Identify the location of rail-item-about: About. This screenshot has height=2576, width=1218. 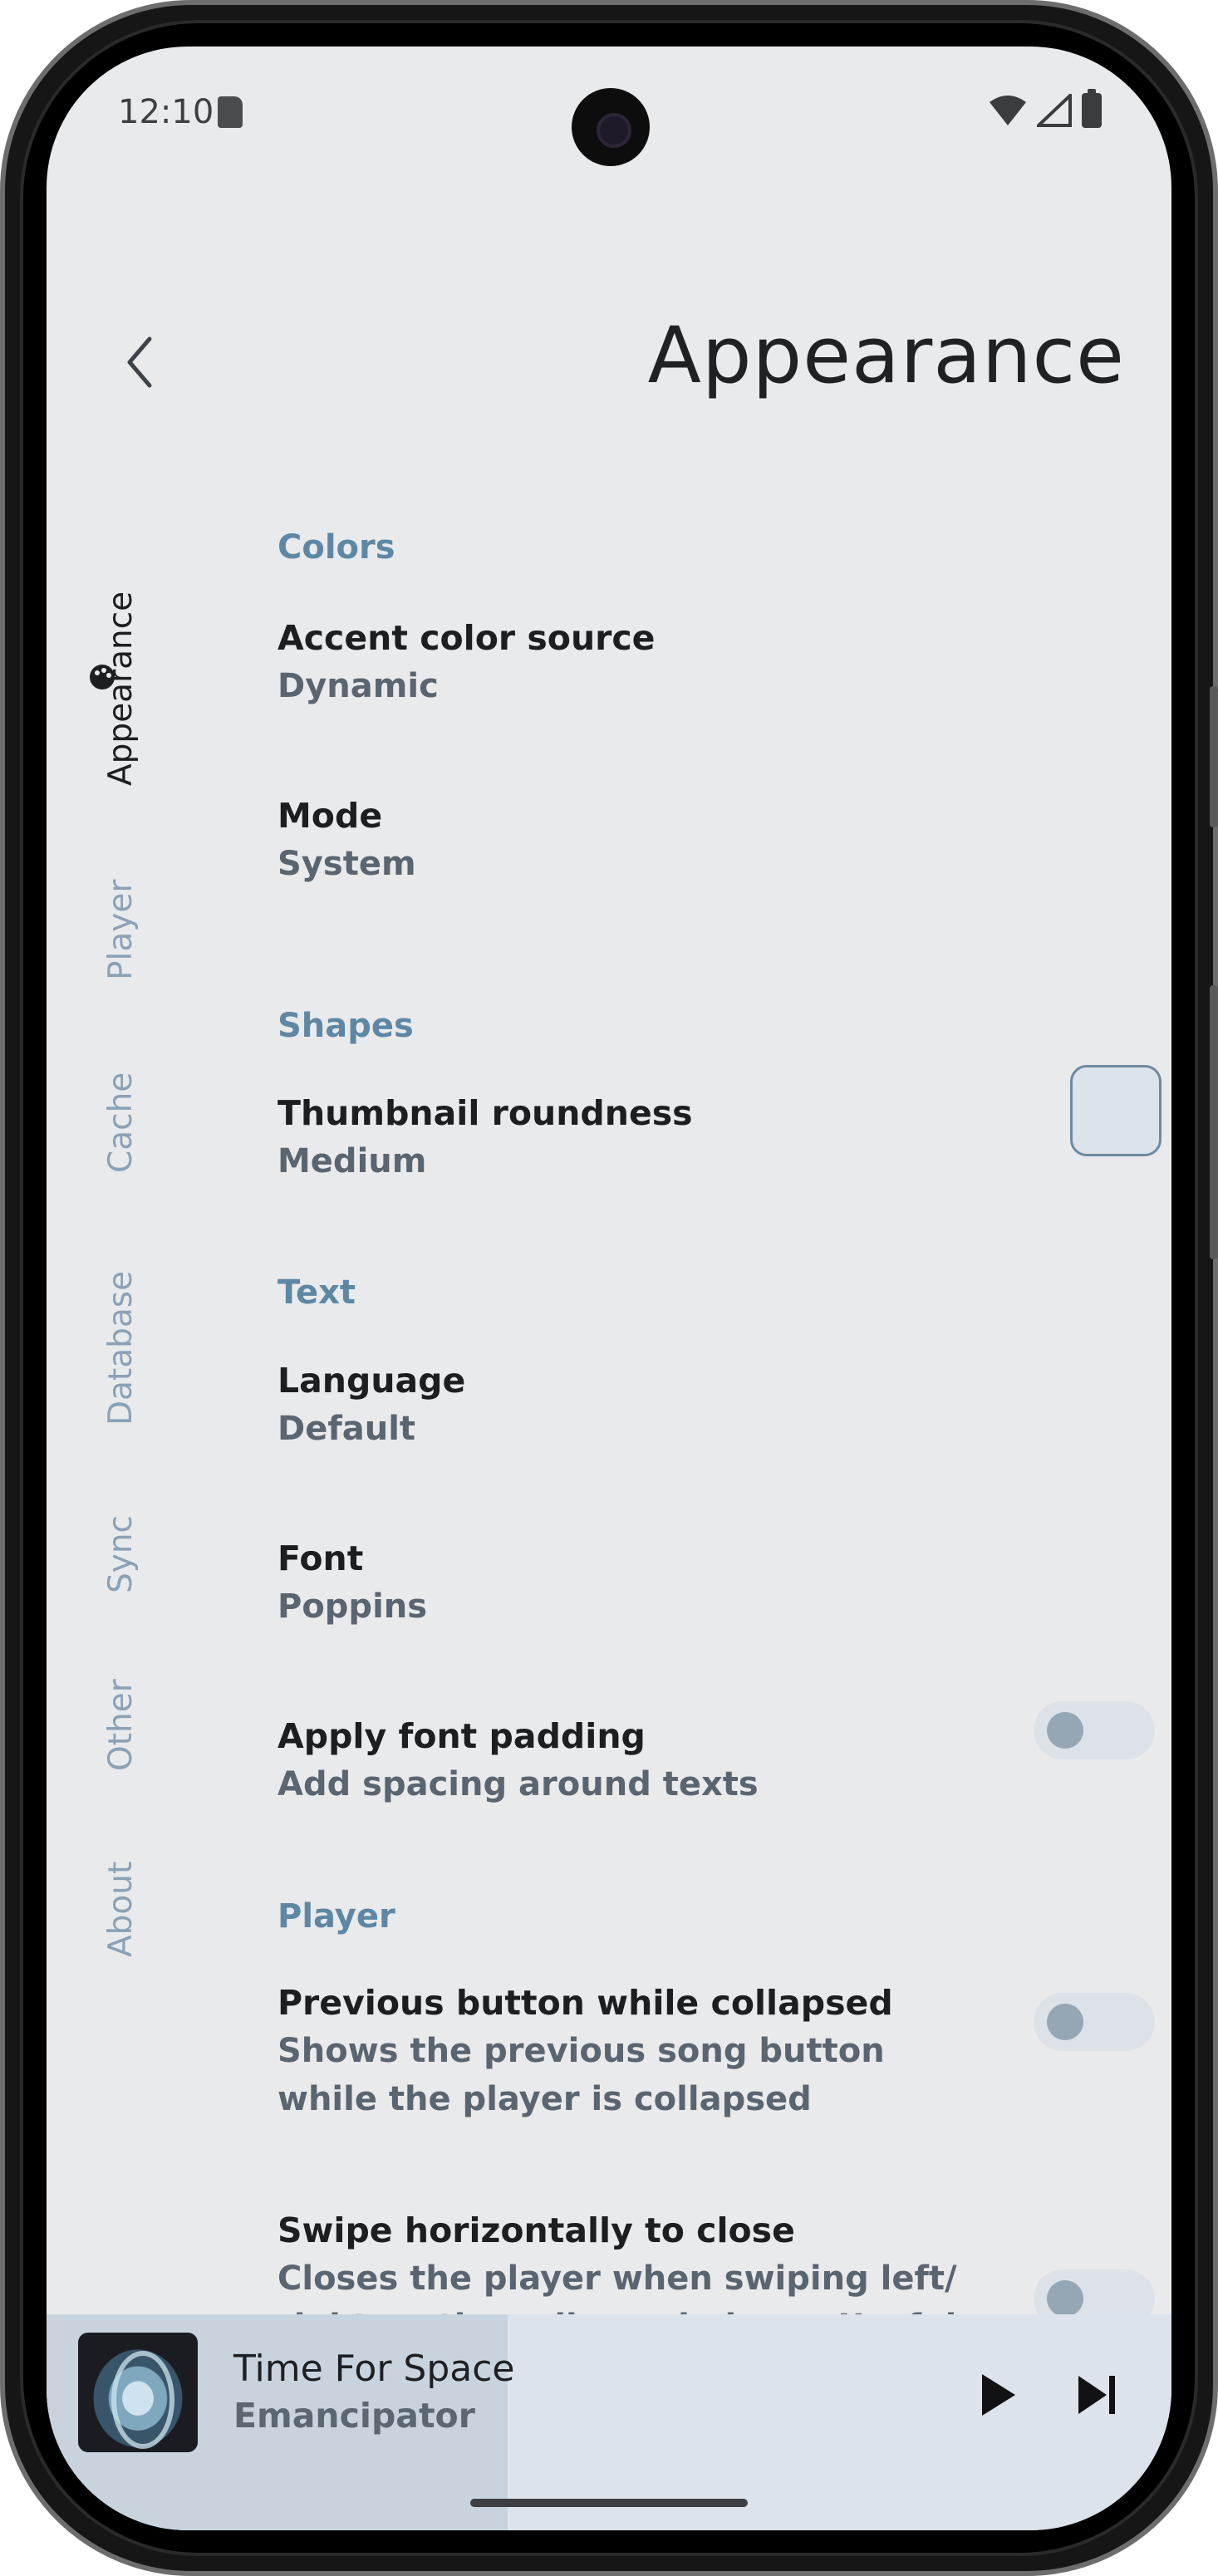
(121, 1909).